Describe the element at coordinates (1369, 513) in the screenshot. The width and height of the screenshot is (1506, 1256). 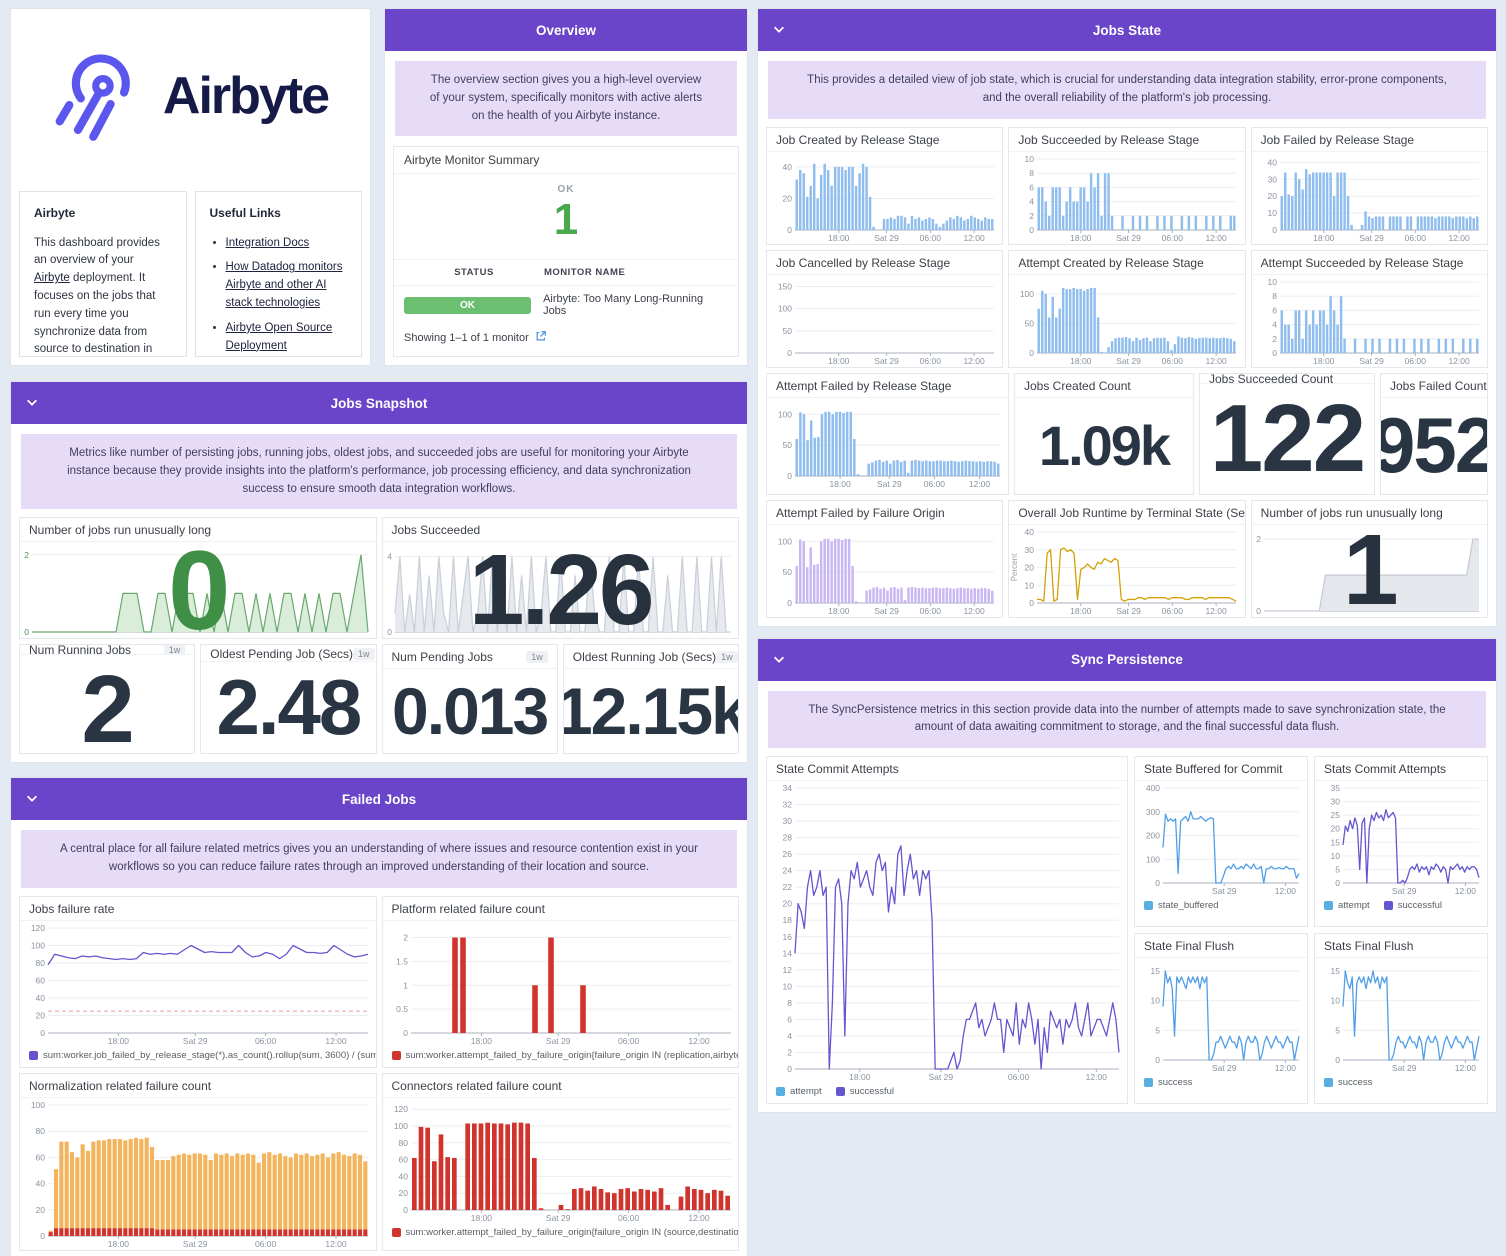
I see `chart-title: Number of jobs run unusually long` at that location.